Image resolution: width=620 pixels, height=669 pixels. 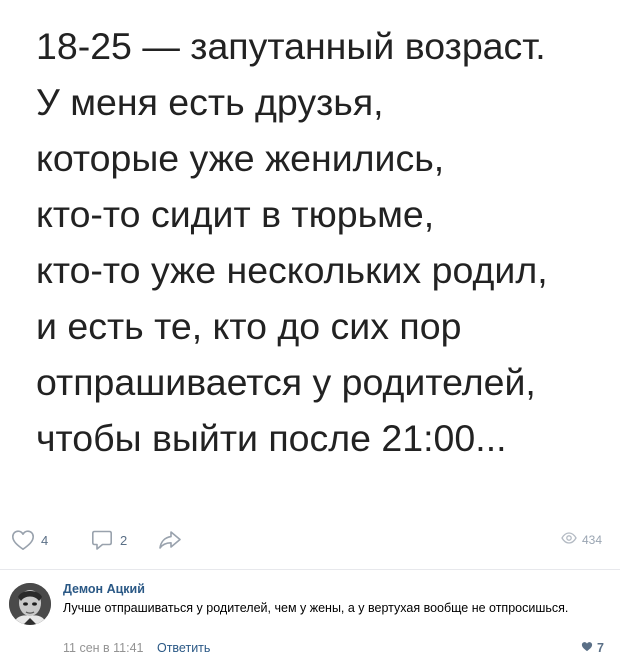 I want to click on views-count: 434, so click(x=591, y=540).